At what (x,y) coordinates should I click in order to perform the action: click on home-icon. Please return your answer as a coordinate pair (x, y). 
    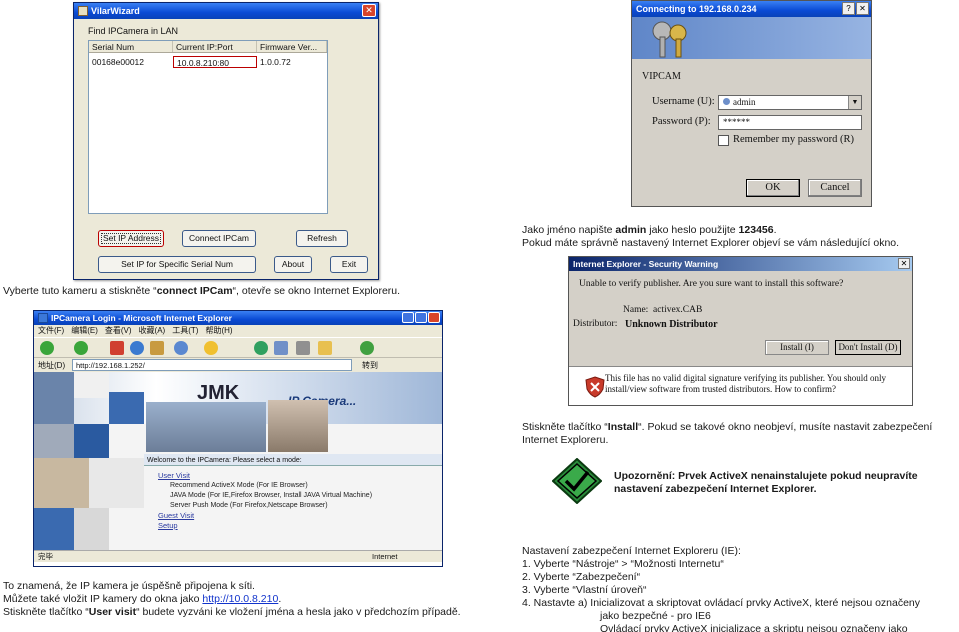
    Looking at the image, I should click on (157, 348).